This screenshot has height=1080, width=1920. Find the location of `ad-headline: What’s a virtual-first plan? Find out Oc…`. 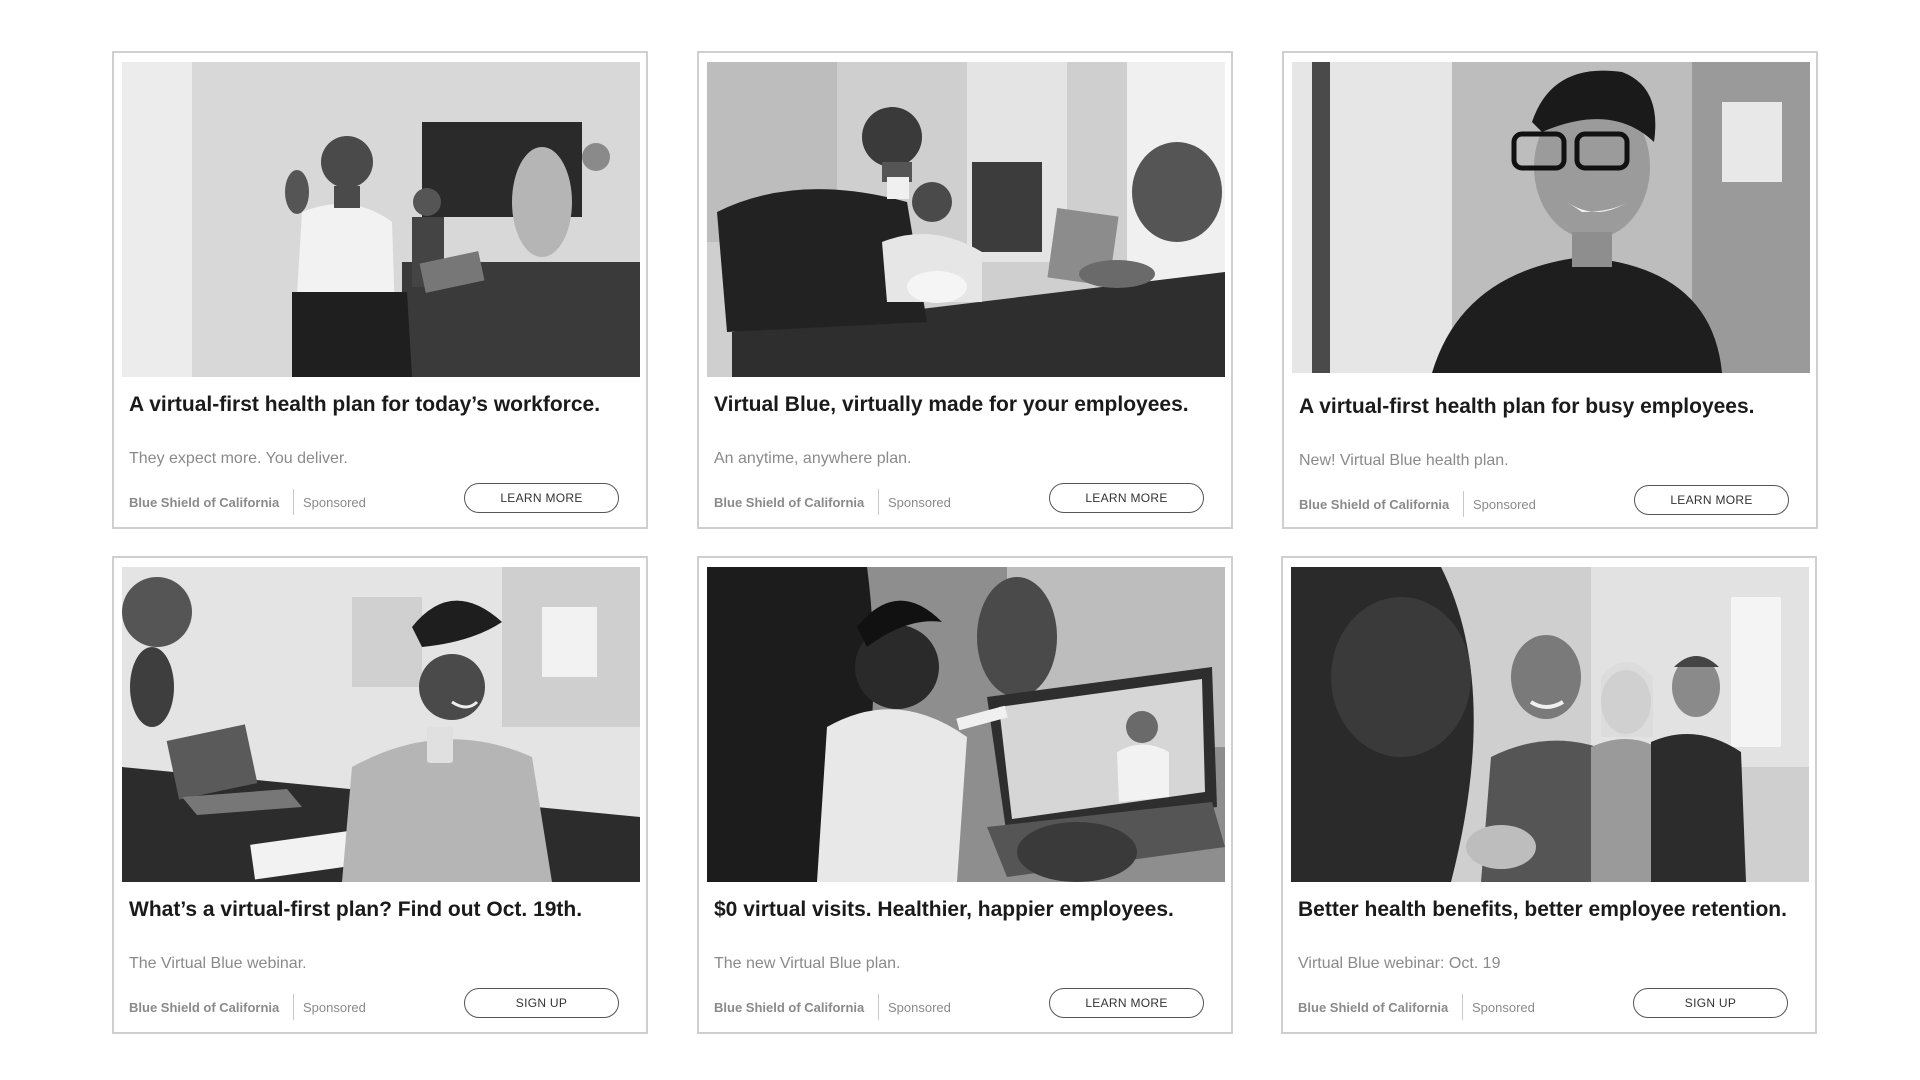

ad-headline: What’s a virtual-first plan? Find out Oc… is located at coordinates (381, 910).